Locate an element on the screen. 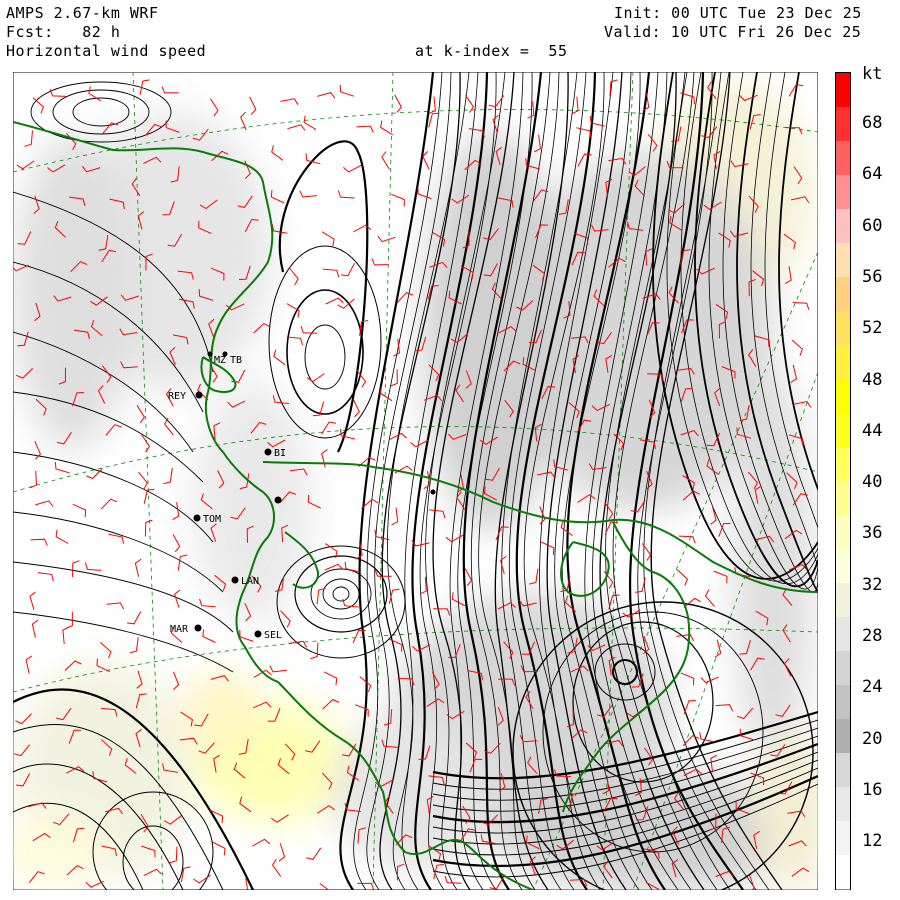 Image resolution: width=900 pixels, height=900 pixels. station-label: REY is located at coordinates (177, 396).